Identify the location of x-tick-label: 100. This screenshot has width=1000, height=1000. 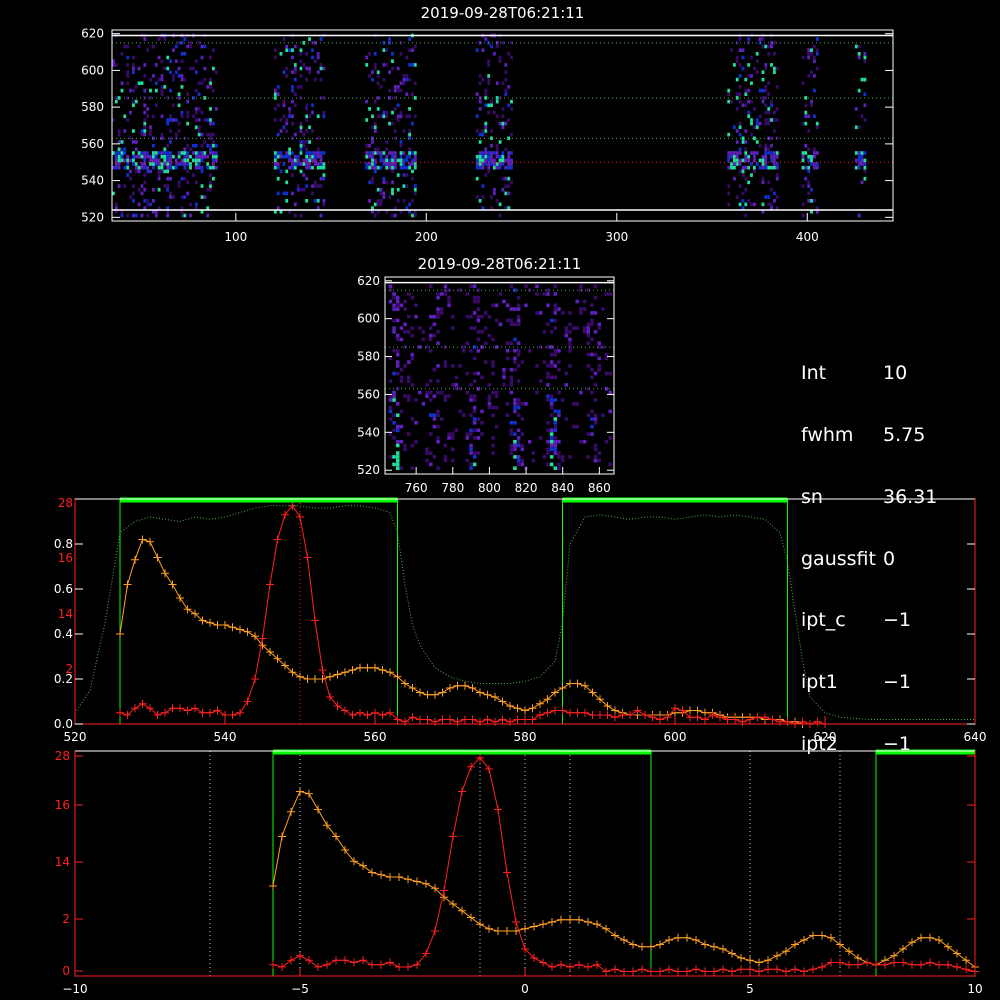
(235, 237).